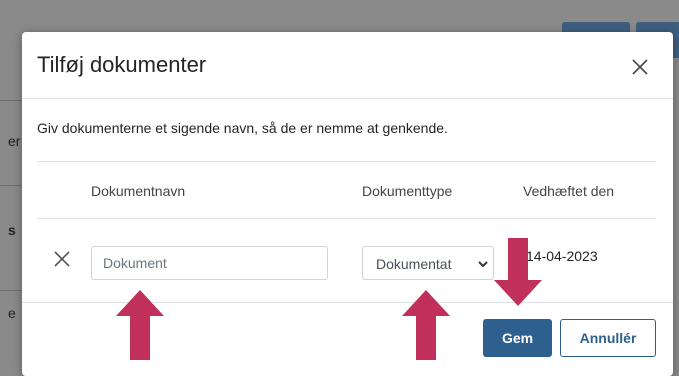 The width and height of the screenshot is (679, 376). What do you see at coordinates (414, 264) in the screenshot?
I see `document-type-value: Dokumentat` at bounding box center [414, 264].